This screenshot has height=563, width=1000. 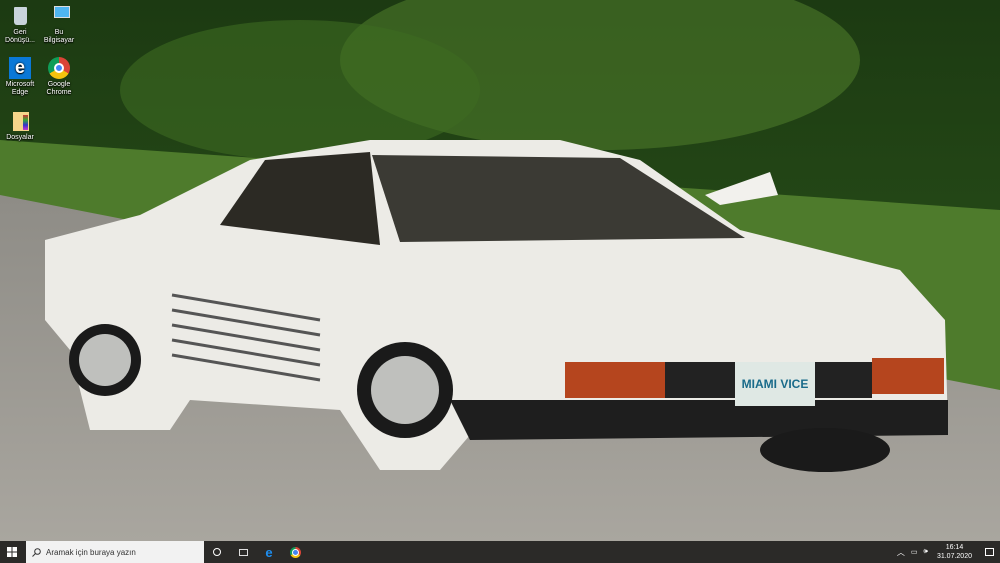 I want to click on clock: 16:14 31.07.2020, so click(x=954, y=552).